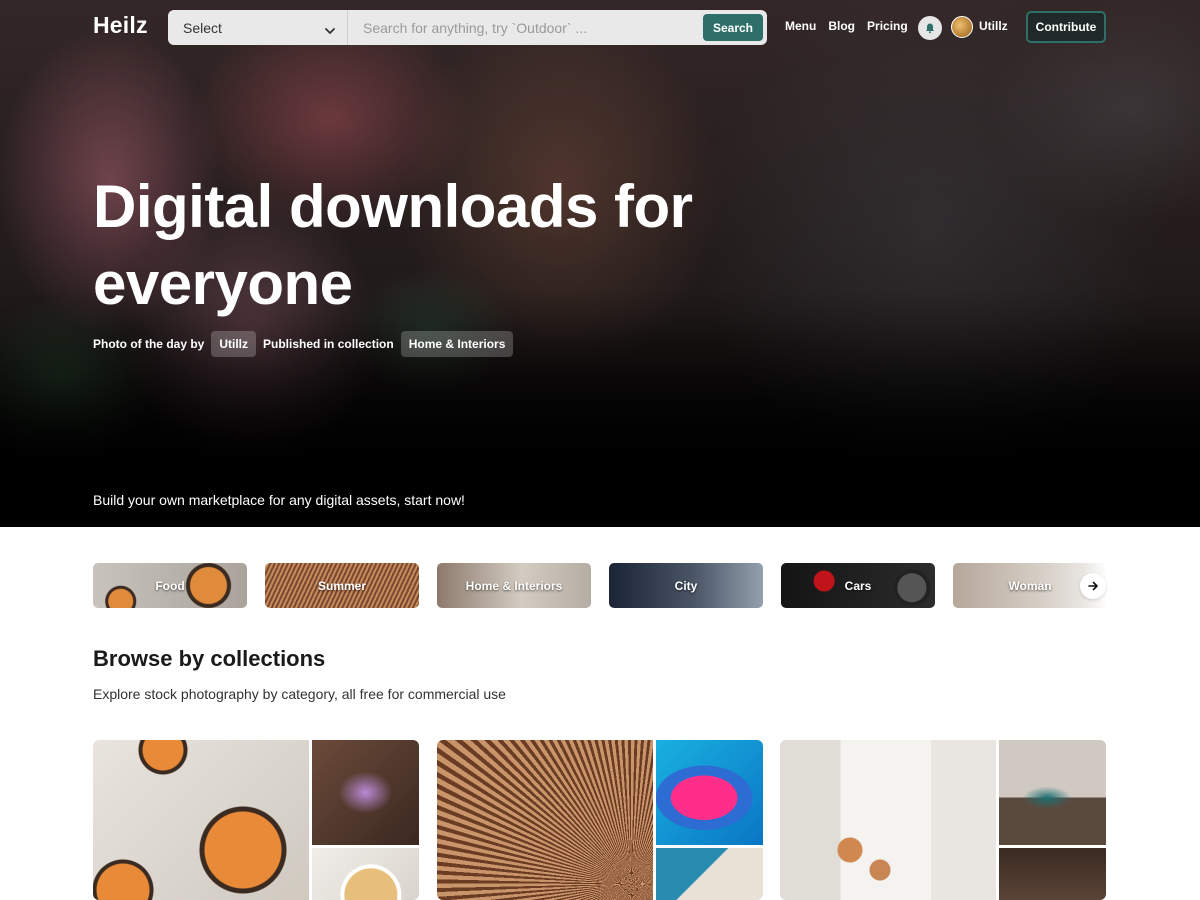 This screenshot has width=1200, height=900. I want to click on search-bar: Select Search, so click(467, 27).